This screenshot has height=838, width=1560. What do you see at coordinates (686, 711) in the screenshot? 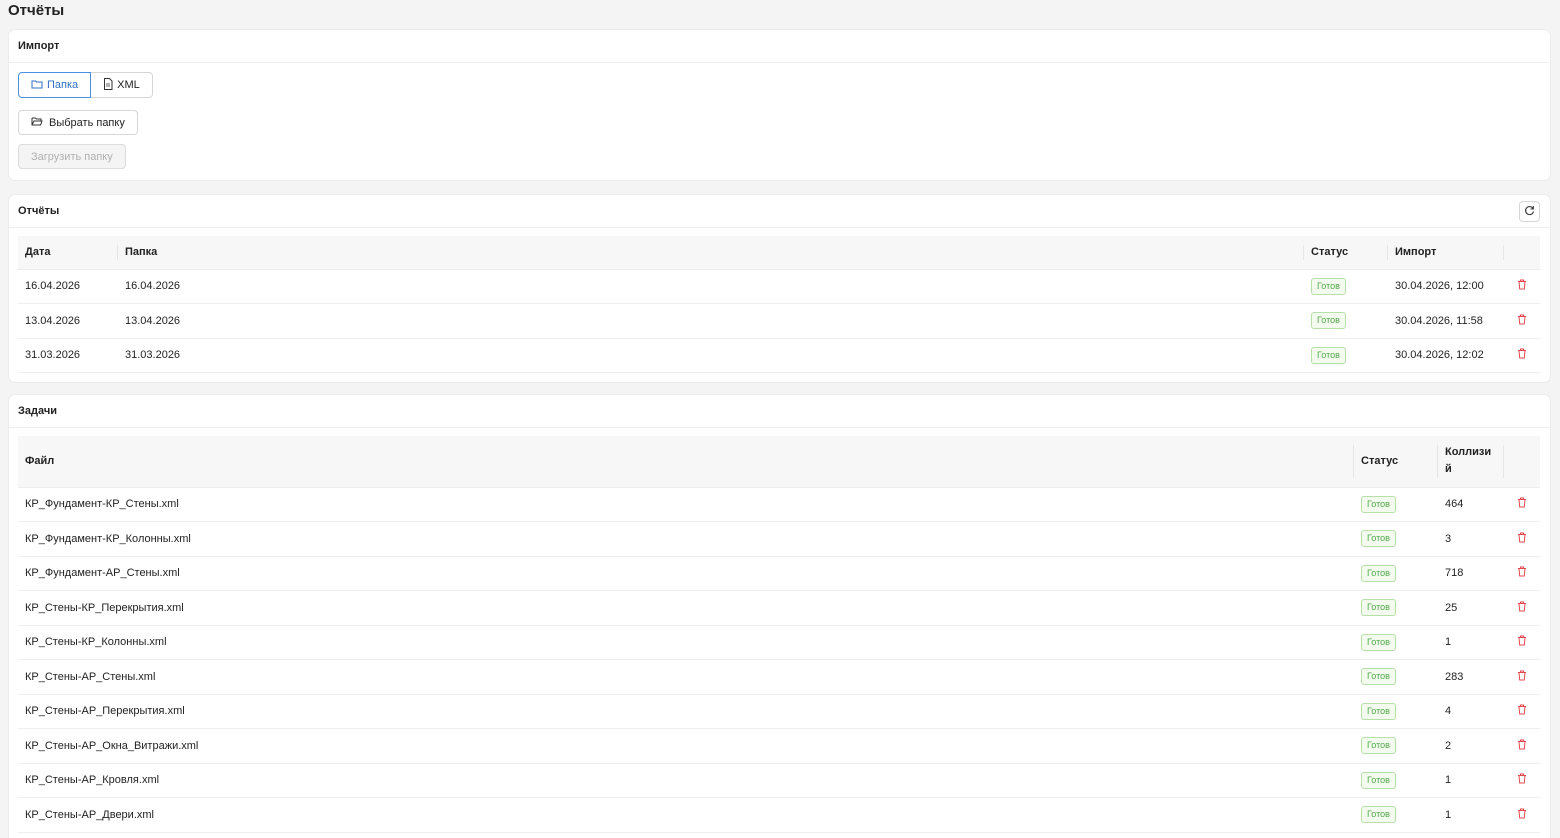
I see `task-file: КР_Стены-АР_Перекрытия.xml` at bounding box center [686, 711].